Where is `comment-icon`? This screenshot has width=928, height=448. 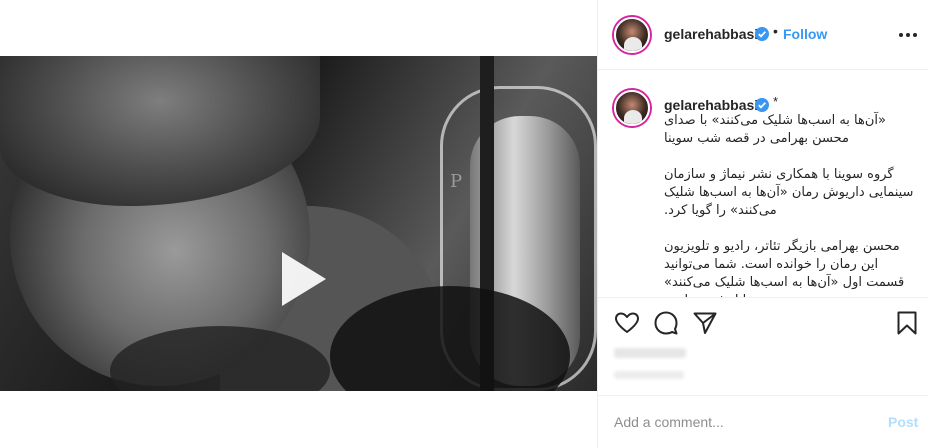 comment-icon is located at coordinates (666, 323).